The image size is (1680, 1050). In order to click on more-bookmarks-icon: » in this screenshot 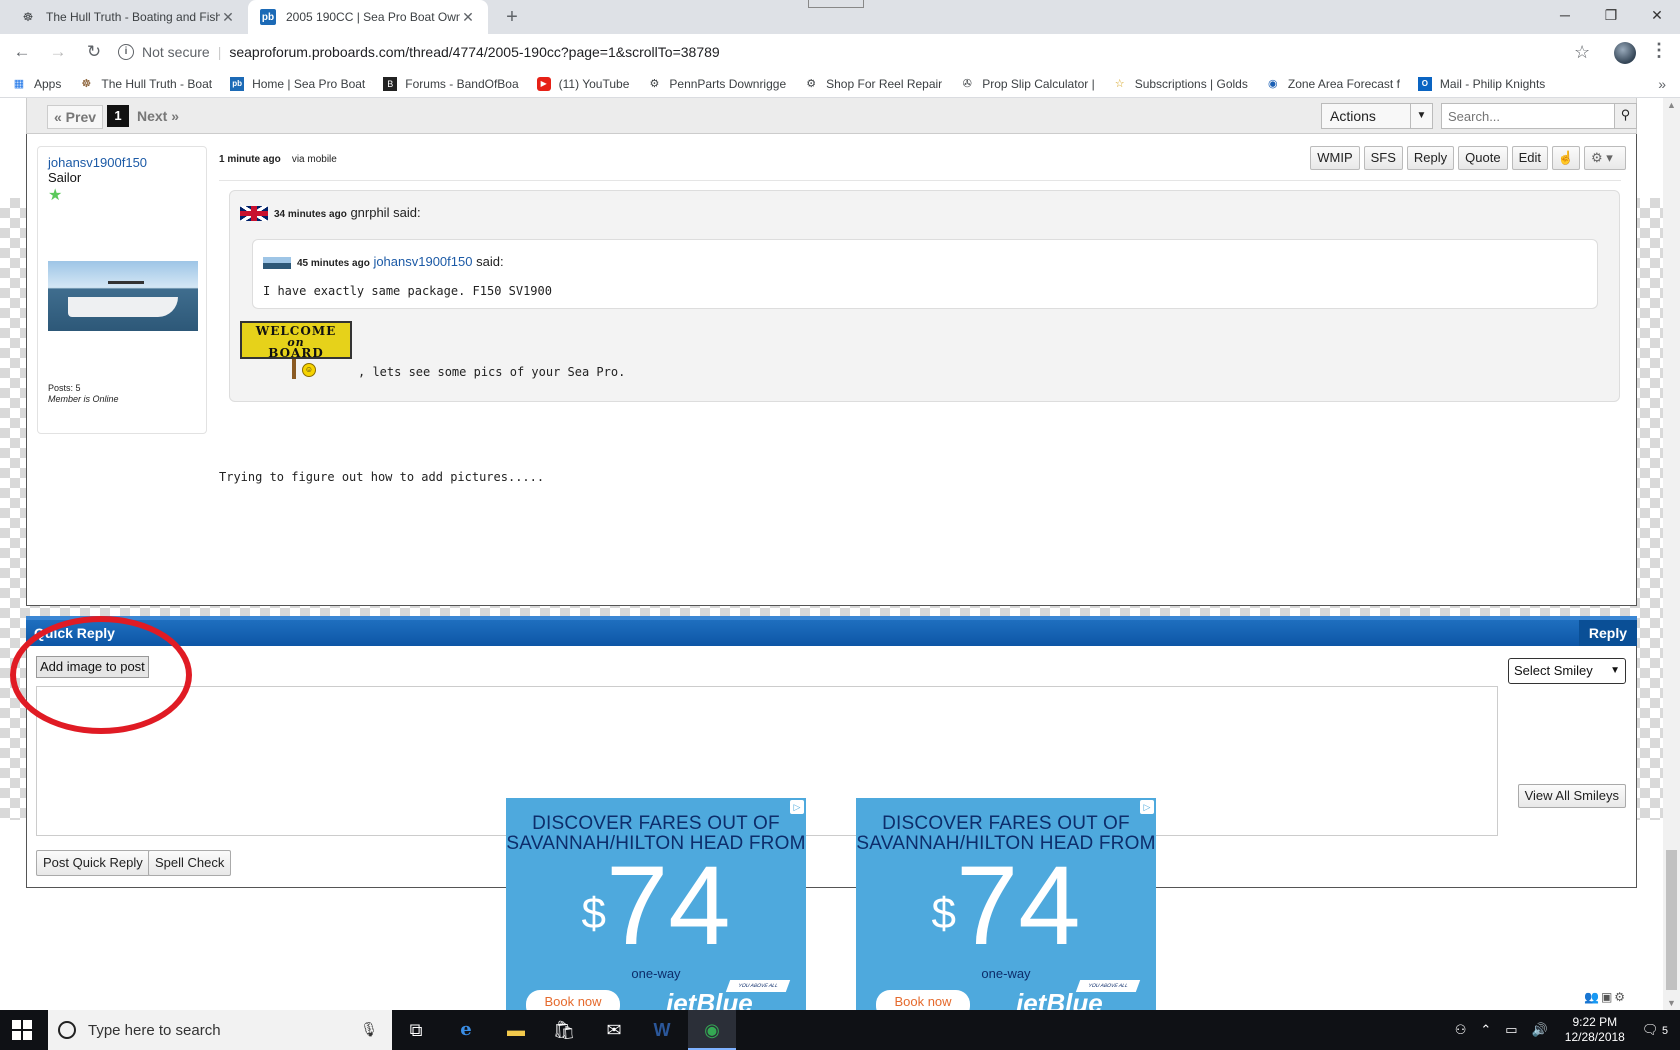, I will do `click(1662, 84)`.